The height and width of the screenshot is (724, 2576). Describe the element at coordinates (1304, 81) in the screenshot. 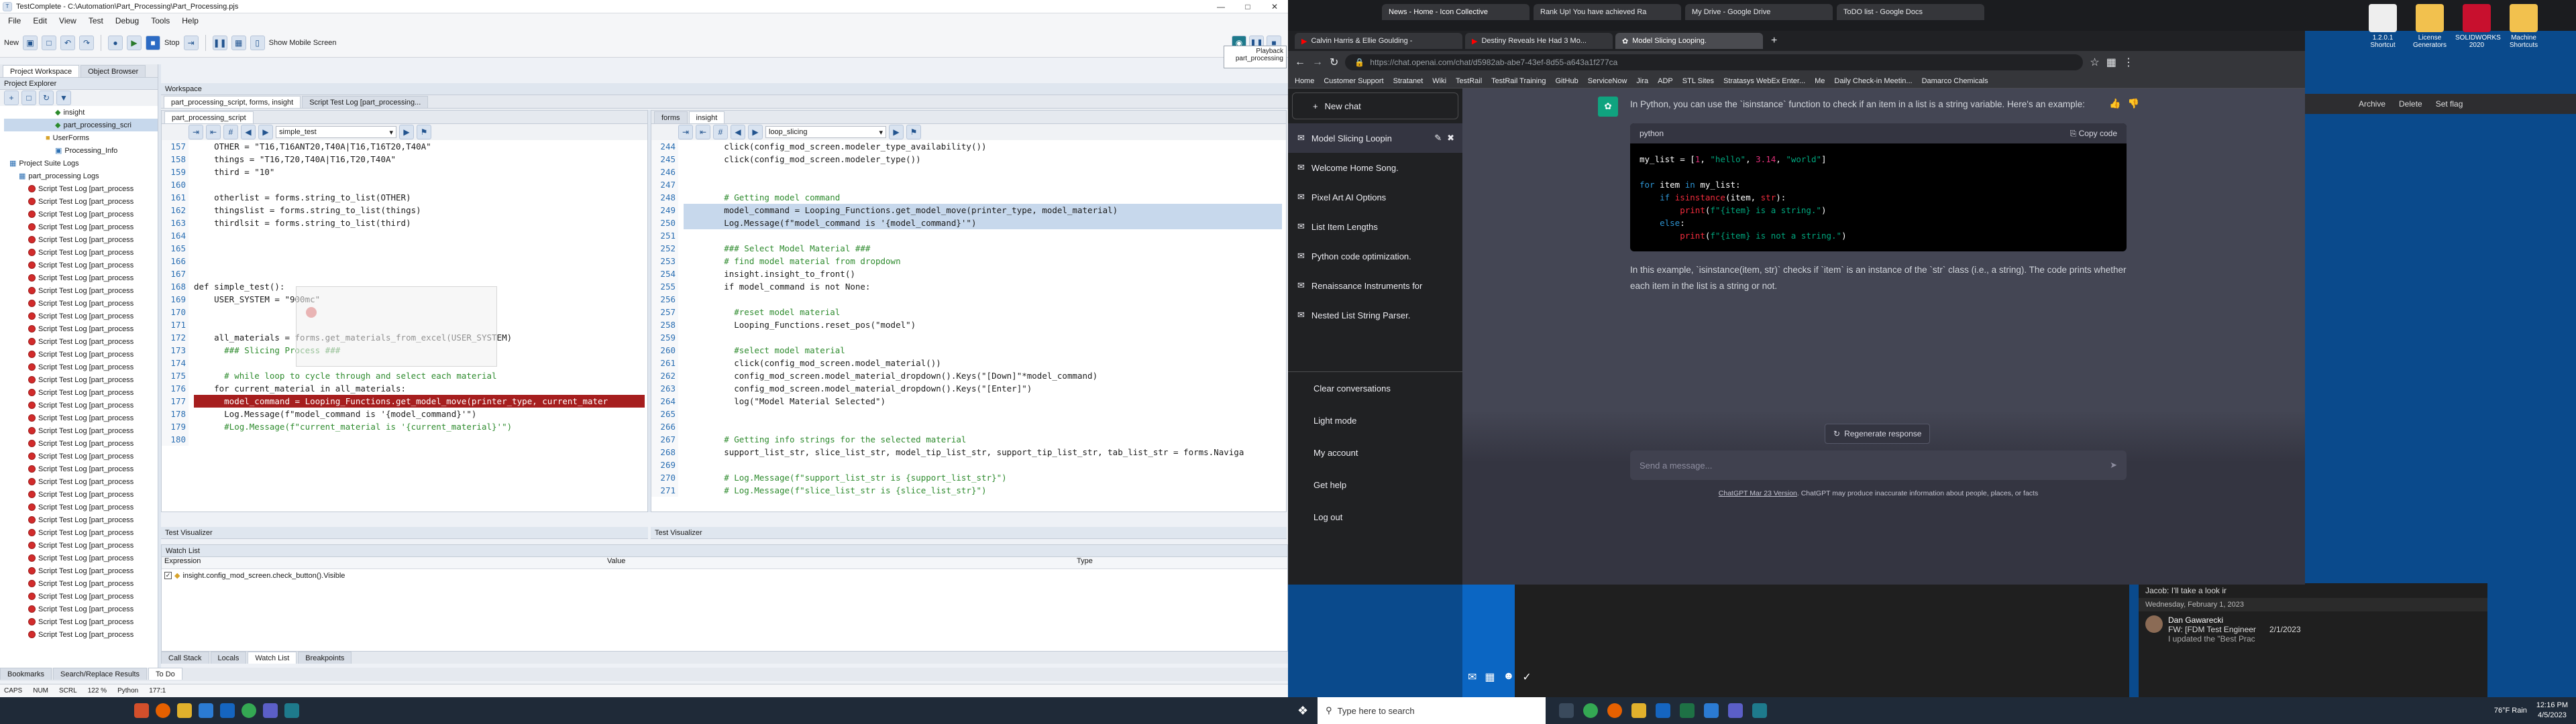

I see `bookmark-0: Home` at that location.